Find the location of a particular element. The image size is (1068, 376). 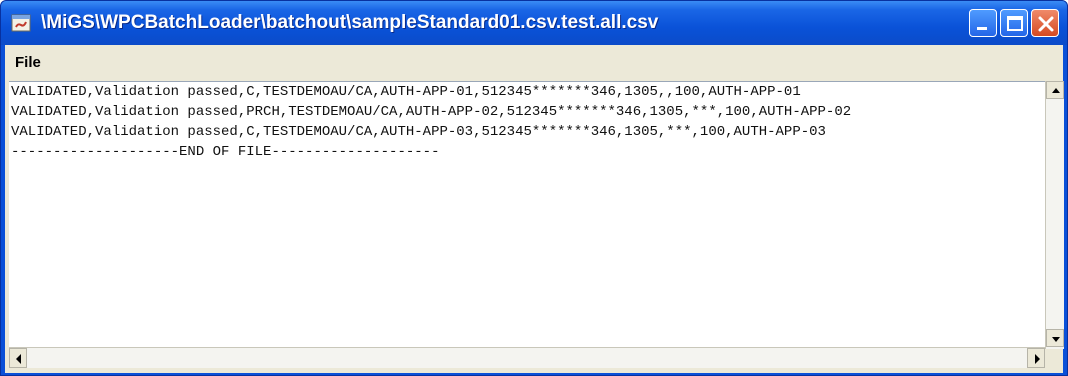

menu-bar: File is located at coordinates (534, 63).